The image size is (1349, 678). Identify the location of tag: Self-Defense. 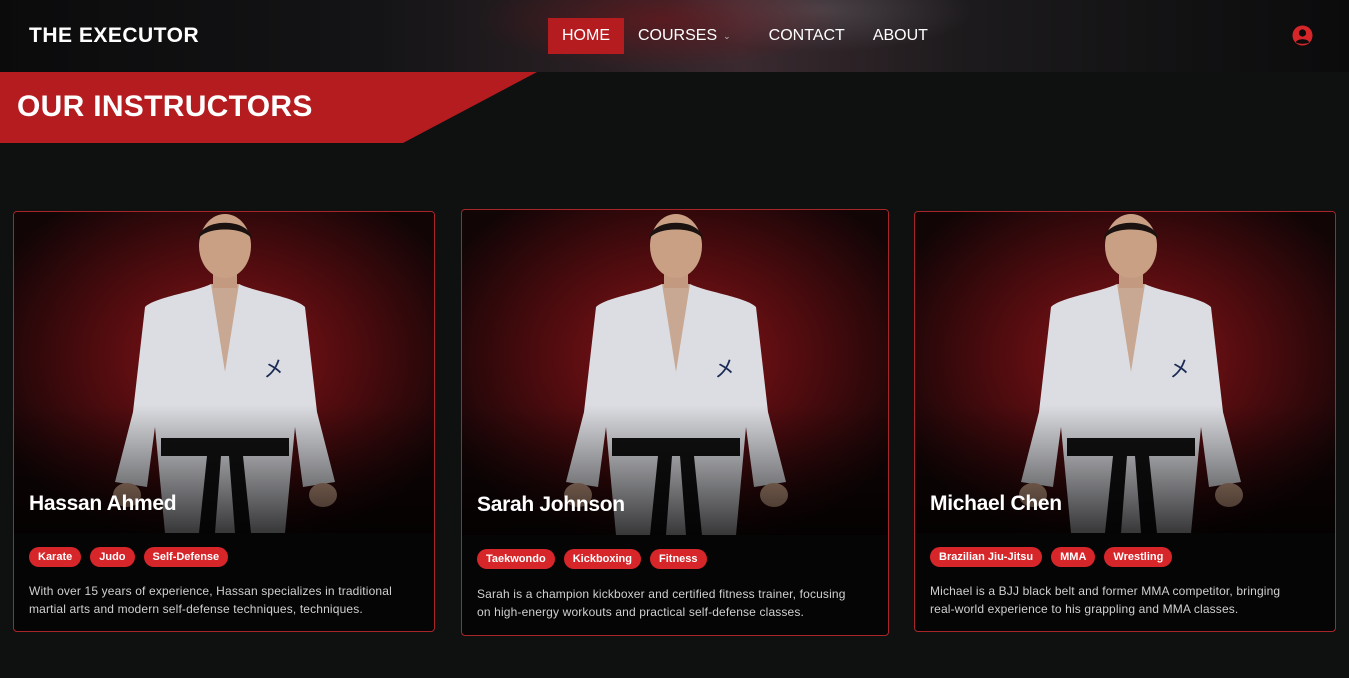
(186, 557).